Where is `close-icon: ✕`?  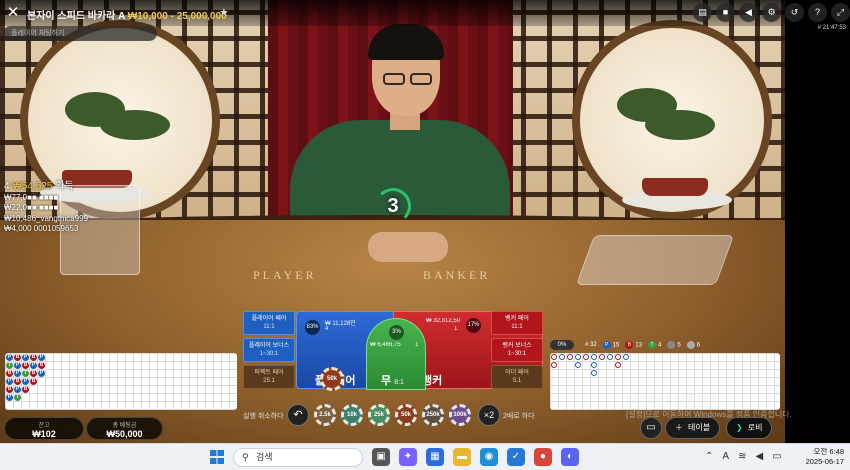 close-icon: ✕ is located at coordinates (13, 13).